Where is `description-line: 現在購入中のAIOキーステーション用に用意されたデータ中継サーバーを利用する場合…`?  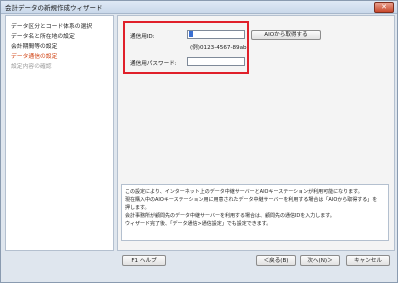
description-line: 現在購入中のAIOキーステーション用に用意されたデータ中継サーバーを利用する場合… is located at coordinates (251, 200).